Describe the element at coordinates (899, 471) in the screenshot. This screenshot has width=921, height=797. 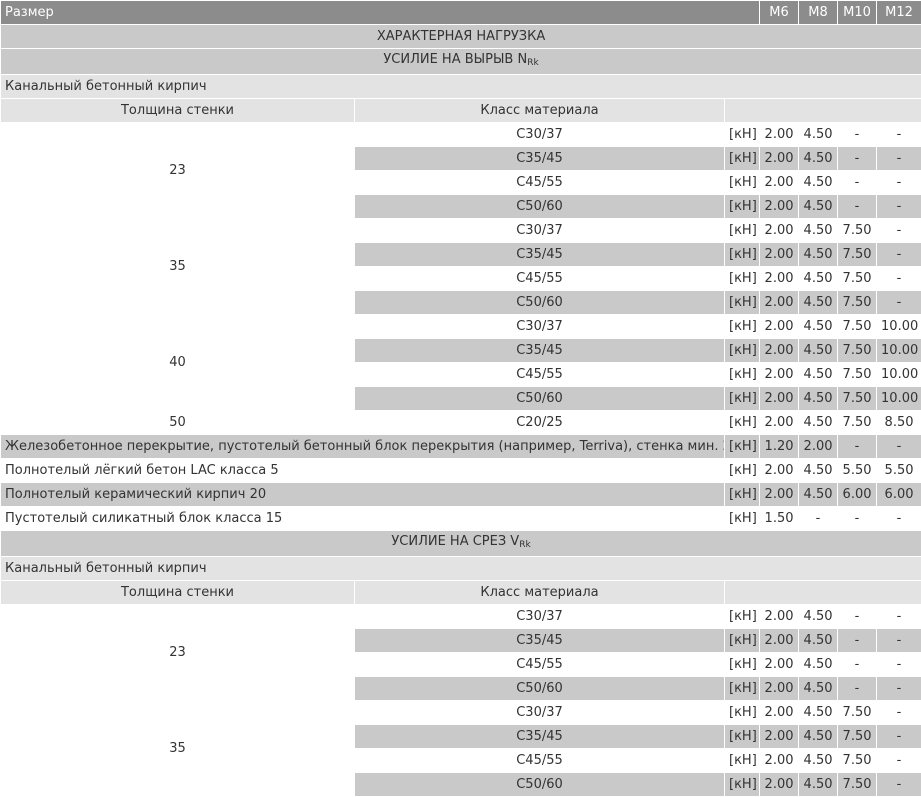
I see `value-cell: 5.50` at that location.